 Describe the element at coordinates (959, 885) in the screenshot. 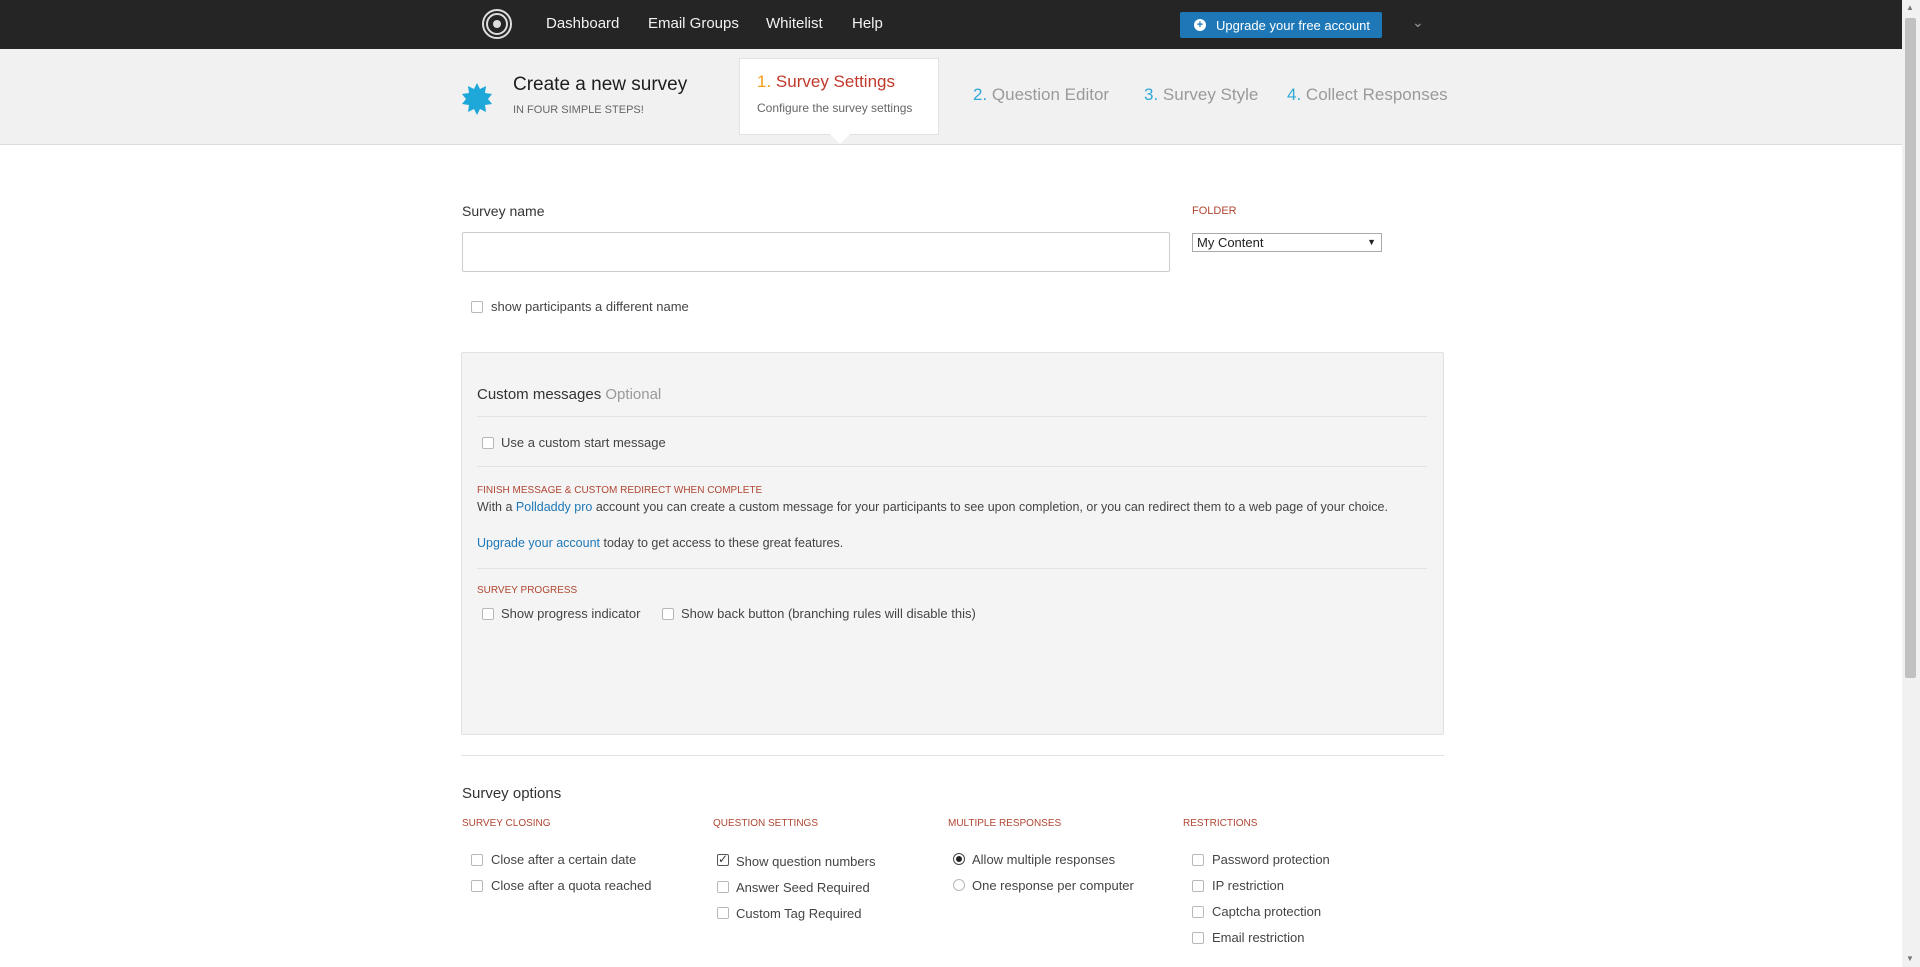

I see `one-response-radio` at that location.